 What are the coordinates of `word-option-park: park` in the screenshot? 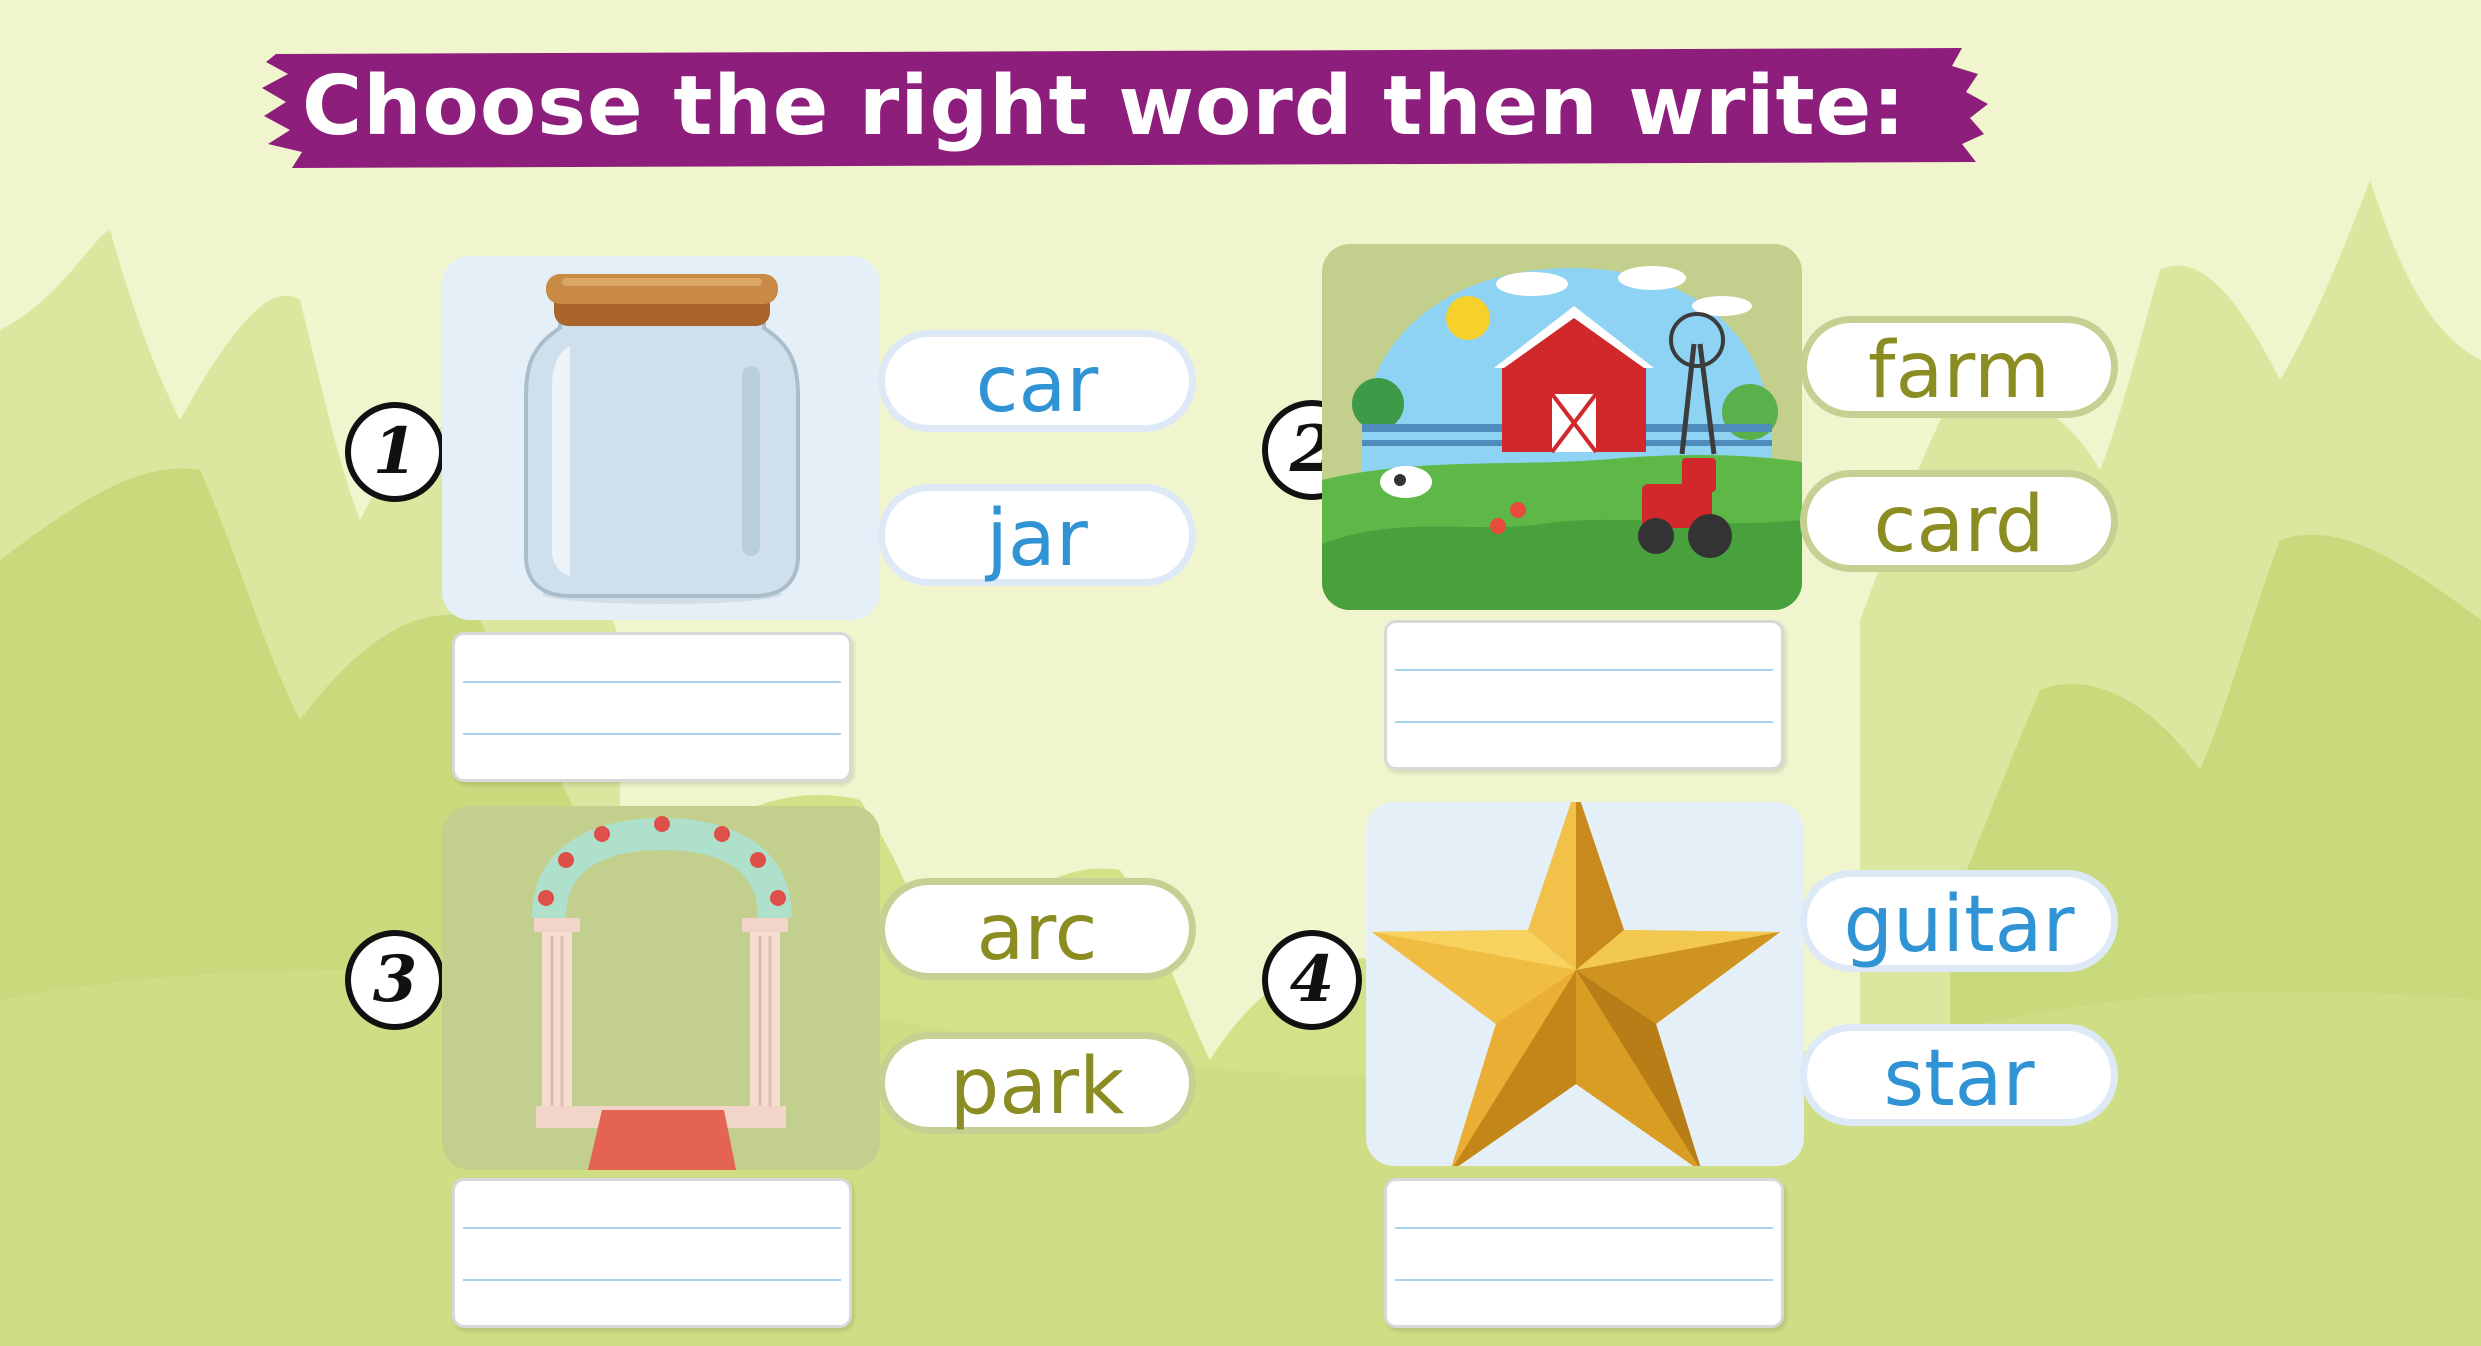 It's located at (1037, 1083).